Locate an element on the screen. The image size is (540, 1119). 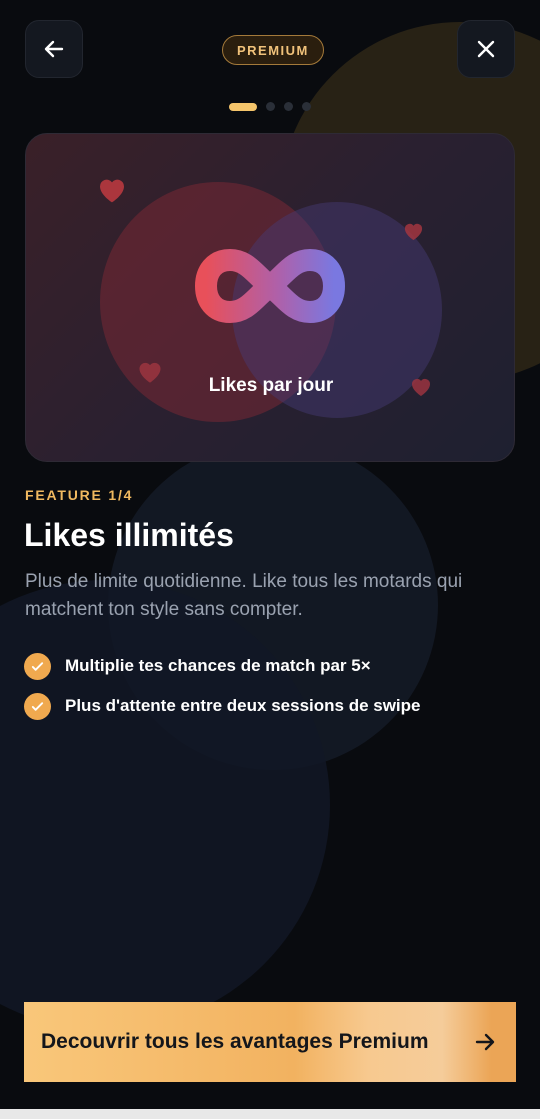
cta-label: Decouvrir tous les avantages Premium is located at coordinates (235, 1041).